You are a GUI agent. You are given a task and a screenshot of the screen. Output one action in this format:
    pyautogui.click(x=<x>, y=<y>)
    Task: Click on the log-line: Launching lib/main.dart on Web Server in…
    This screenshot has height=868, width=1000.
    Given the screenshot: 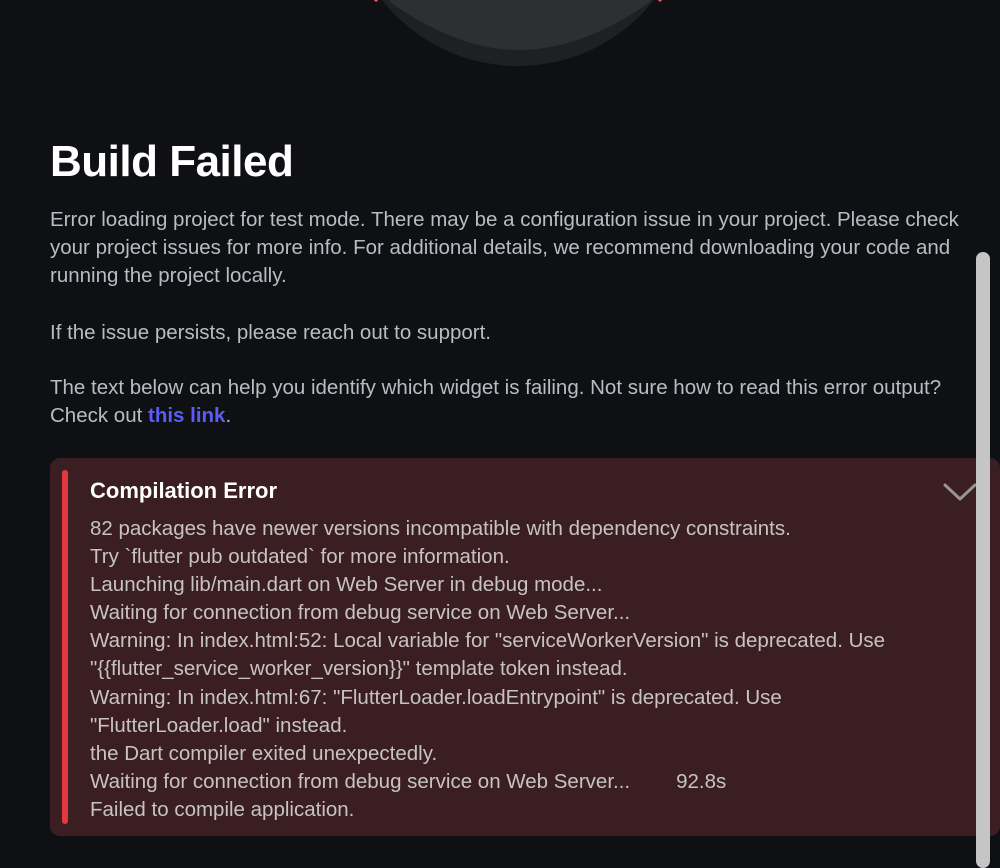 What is the action you would take?
    pyautogui.click(x=346, y=585)
    